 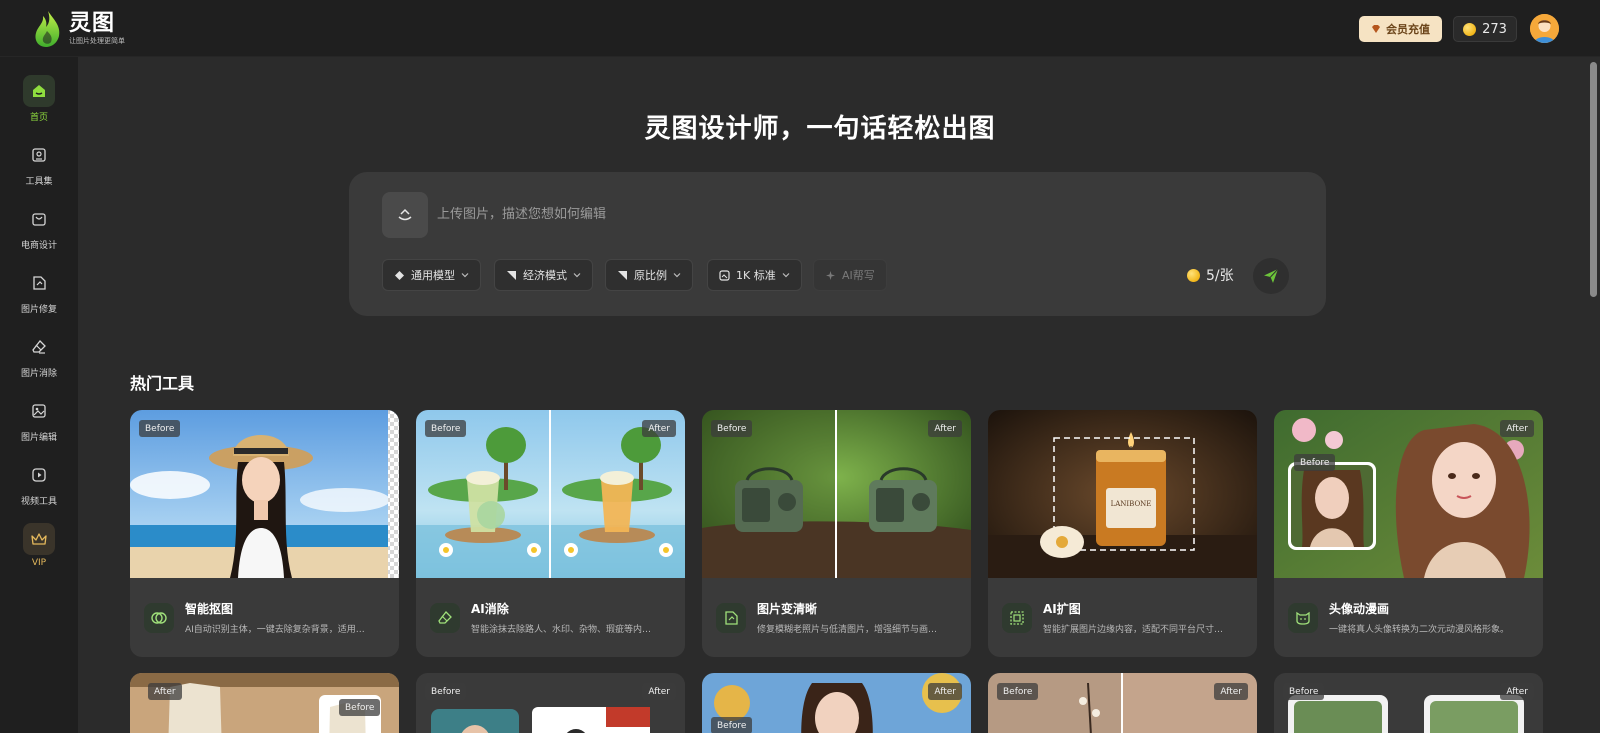 I want to click on gem-icon, so click(x=1376, y=29).